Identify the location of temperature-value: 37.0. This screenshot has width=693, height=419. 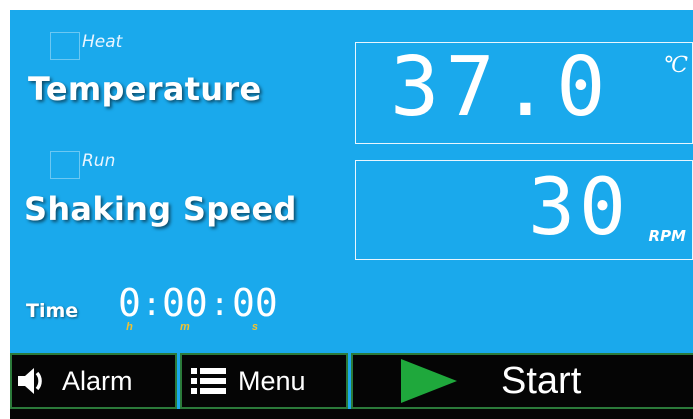
(501, 87).